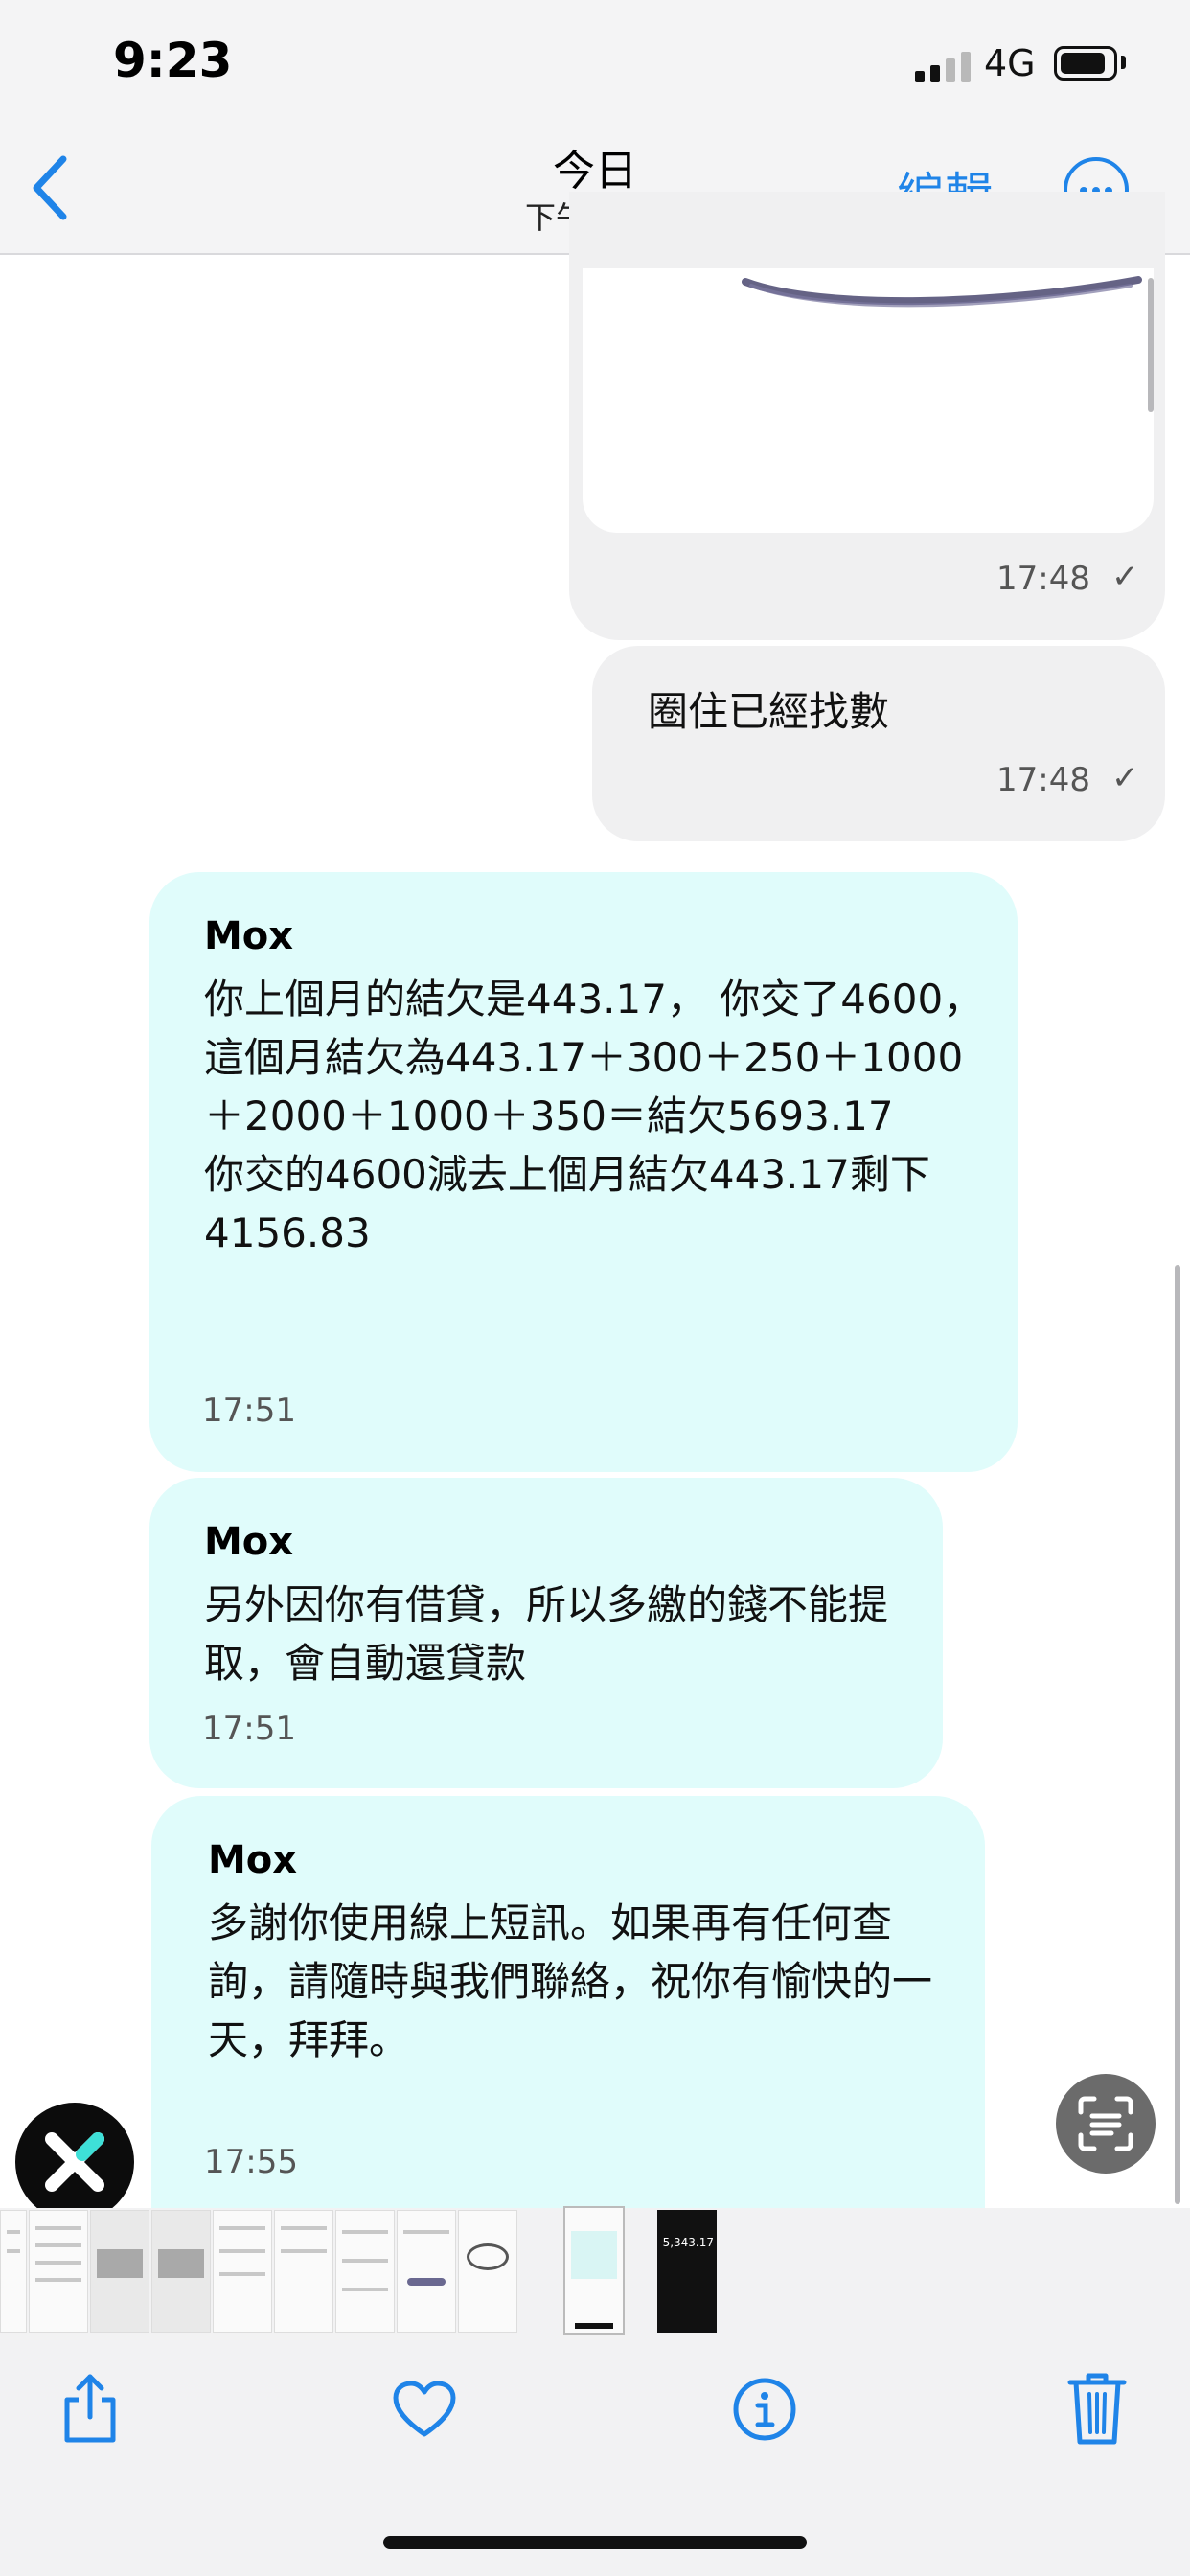  What do you see at coordinates (764, 2409) in the screenshot?
I see `info-icon` at bounding box center [764, 2409].